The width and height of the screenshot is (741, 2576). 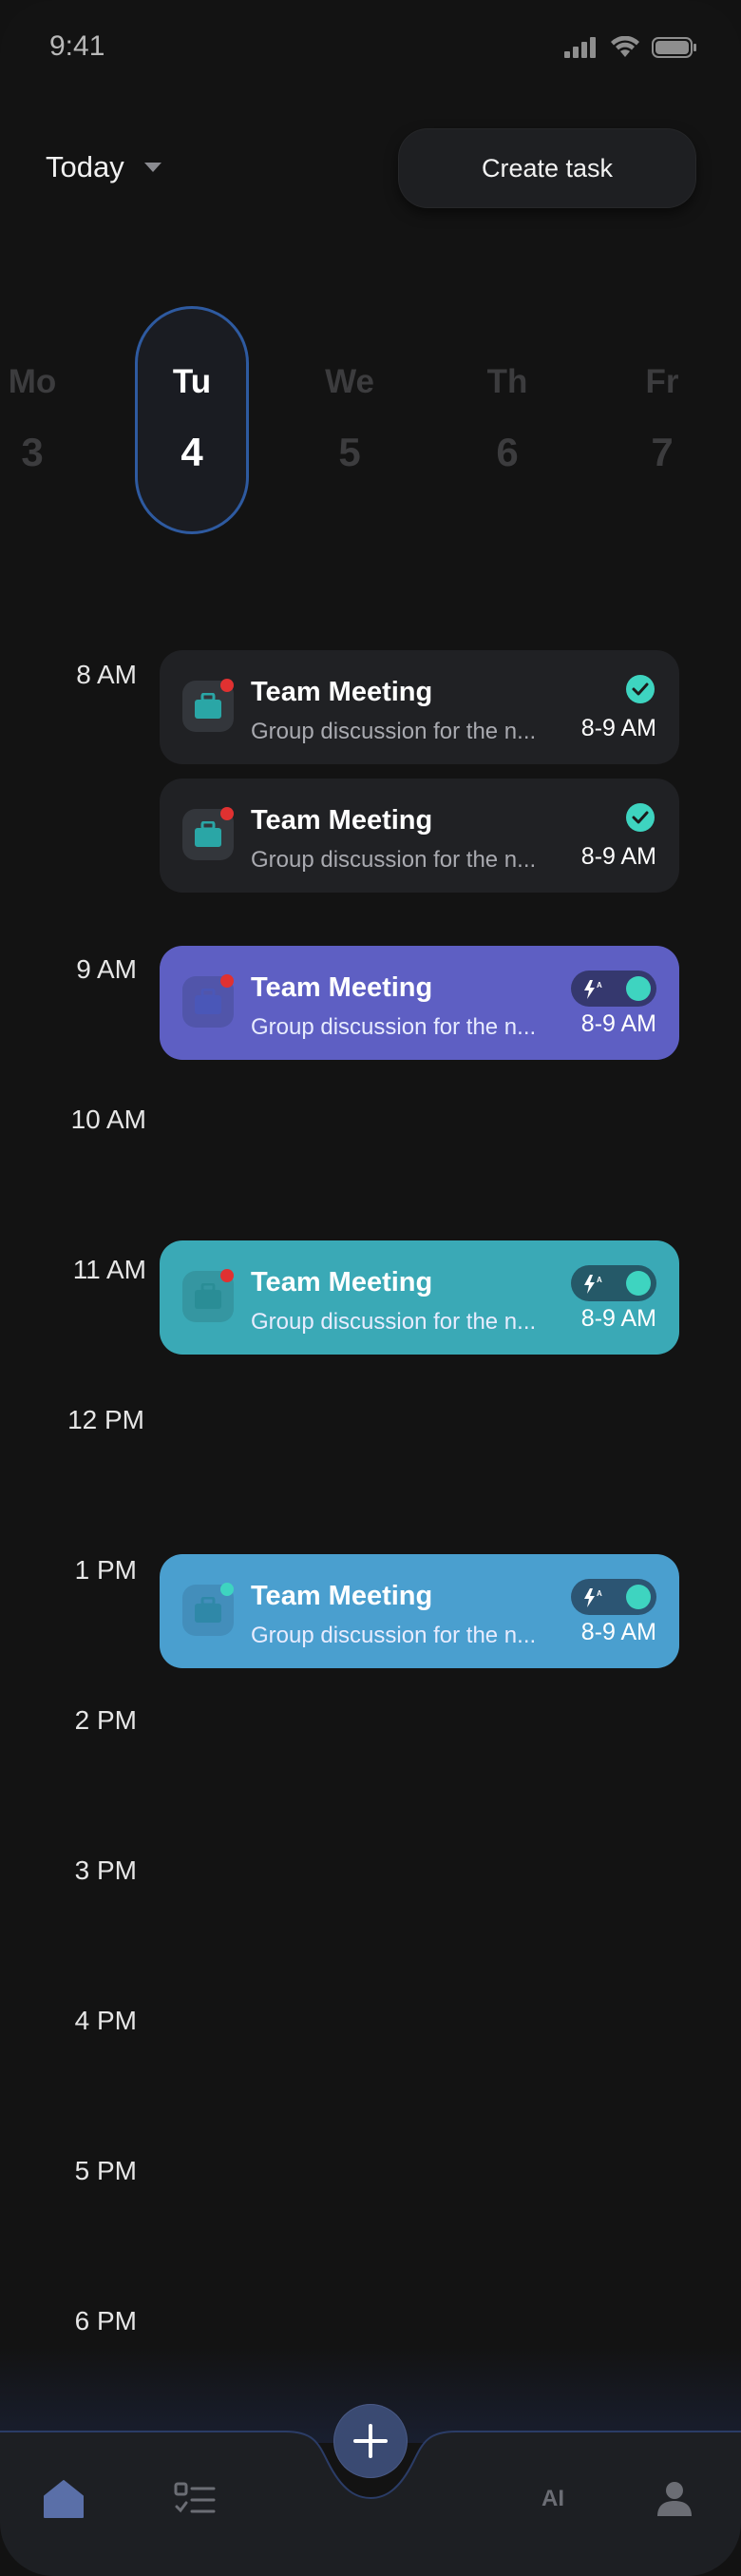 I want to click on wifi-icon, so click(x=625, y=46).